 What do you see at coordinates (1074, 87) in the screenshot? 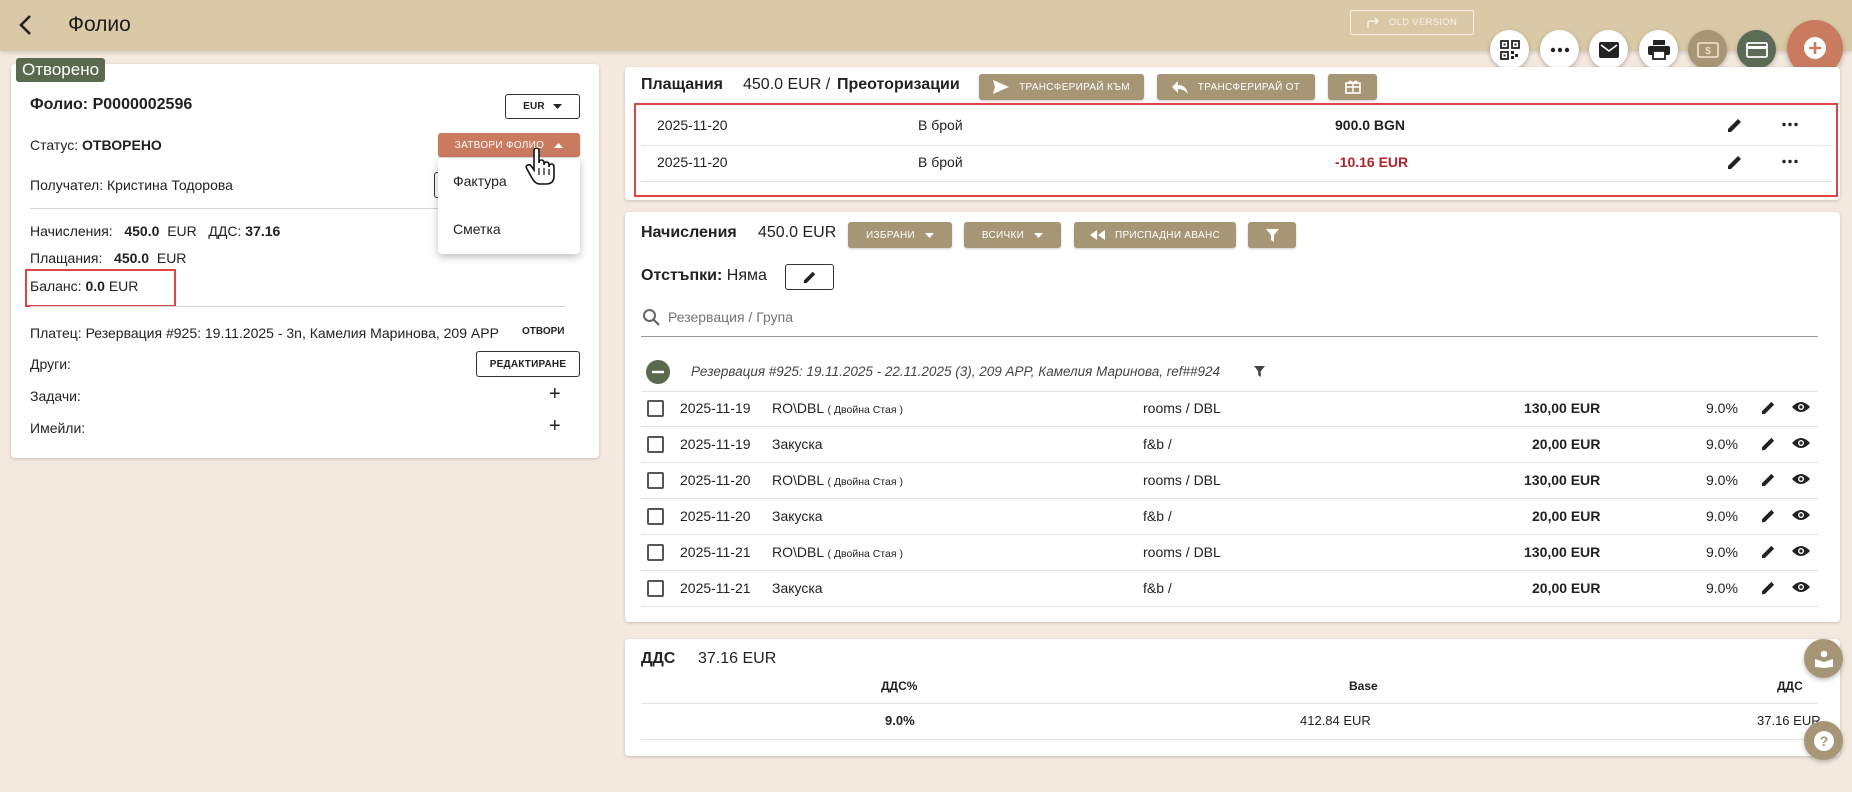
I see `transfer-to-label: ТРАНСФЕРИРАЙ КЪМ` at bounding box center [1074, 87].